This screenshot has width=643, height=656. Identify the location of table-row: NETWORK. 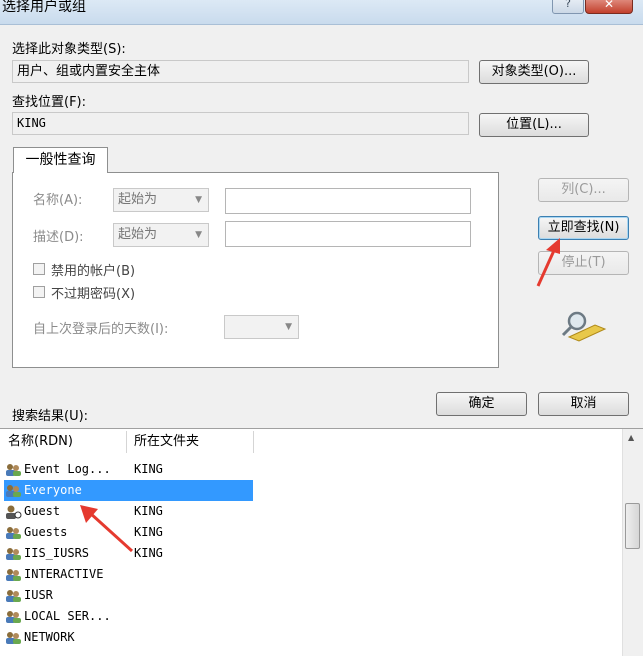
(314, 637).